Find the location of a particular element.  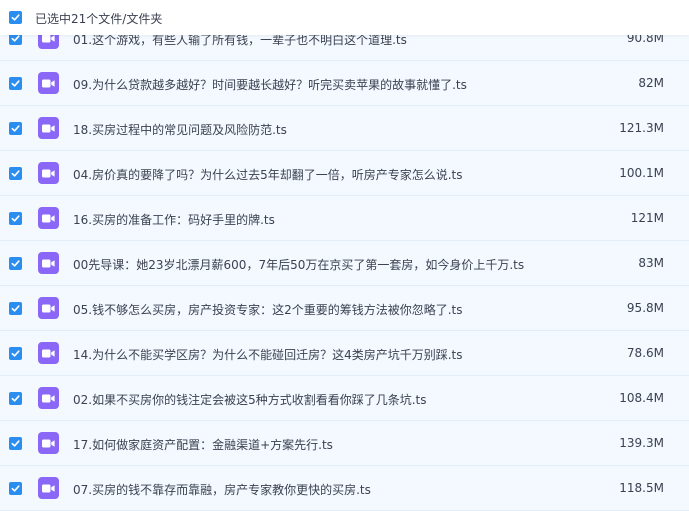

select-all-checkbox is located at coordinates (15, 17).